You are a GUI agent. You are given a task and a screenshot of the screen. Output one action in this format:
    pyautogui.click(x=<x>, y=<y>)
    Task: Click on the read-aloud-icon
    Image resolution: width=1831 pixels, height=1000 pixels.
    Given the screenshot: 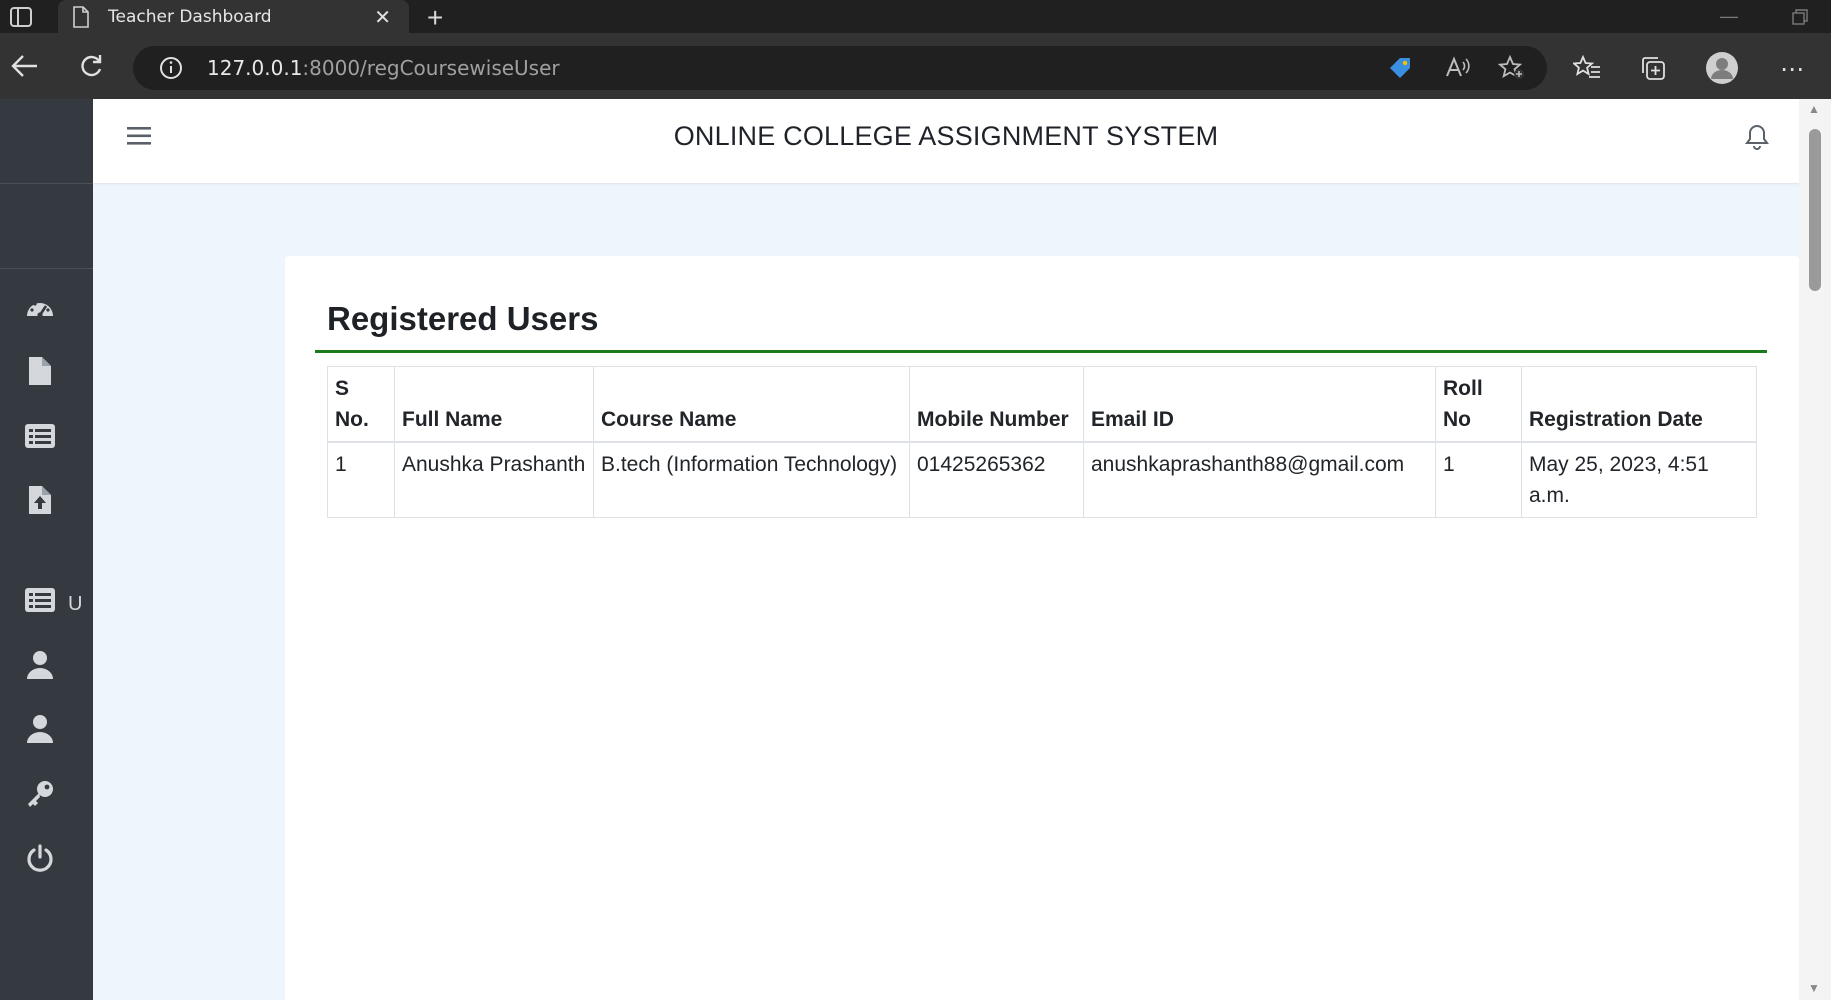 What is the action you would take?
    pyautogui.click(x=1457, y=68)
    